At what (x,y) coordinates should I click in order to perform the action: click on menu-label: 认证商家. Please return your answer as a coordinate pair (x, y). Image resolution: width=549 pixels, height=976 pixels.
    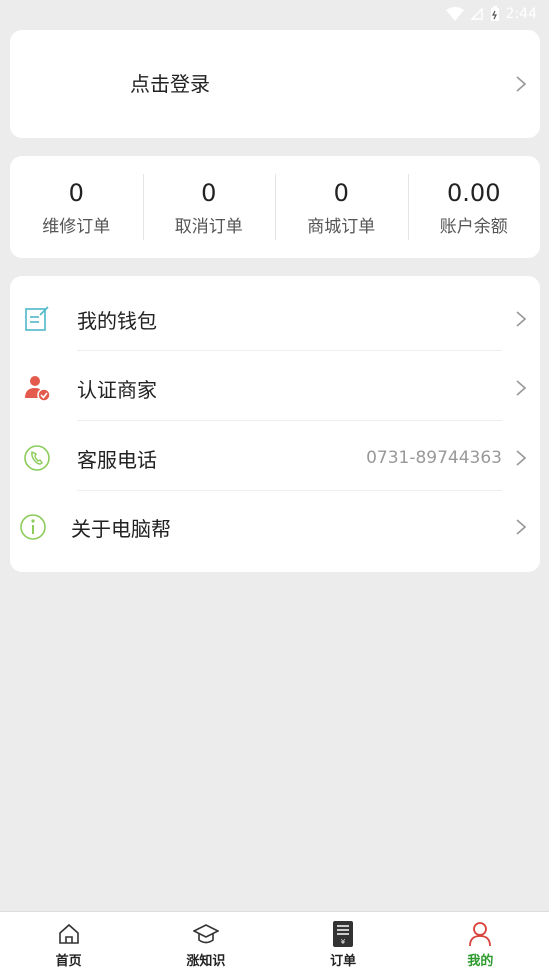
    Looking at the image, I should click on (117, 389).